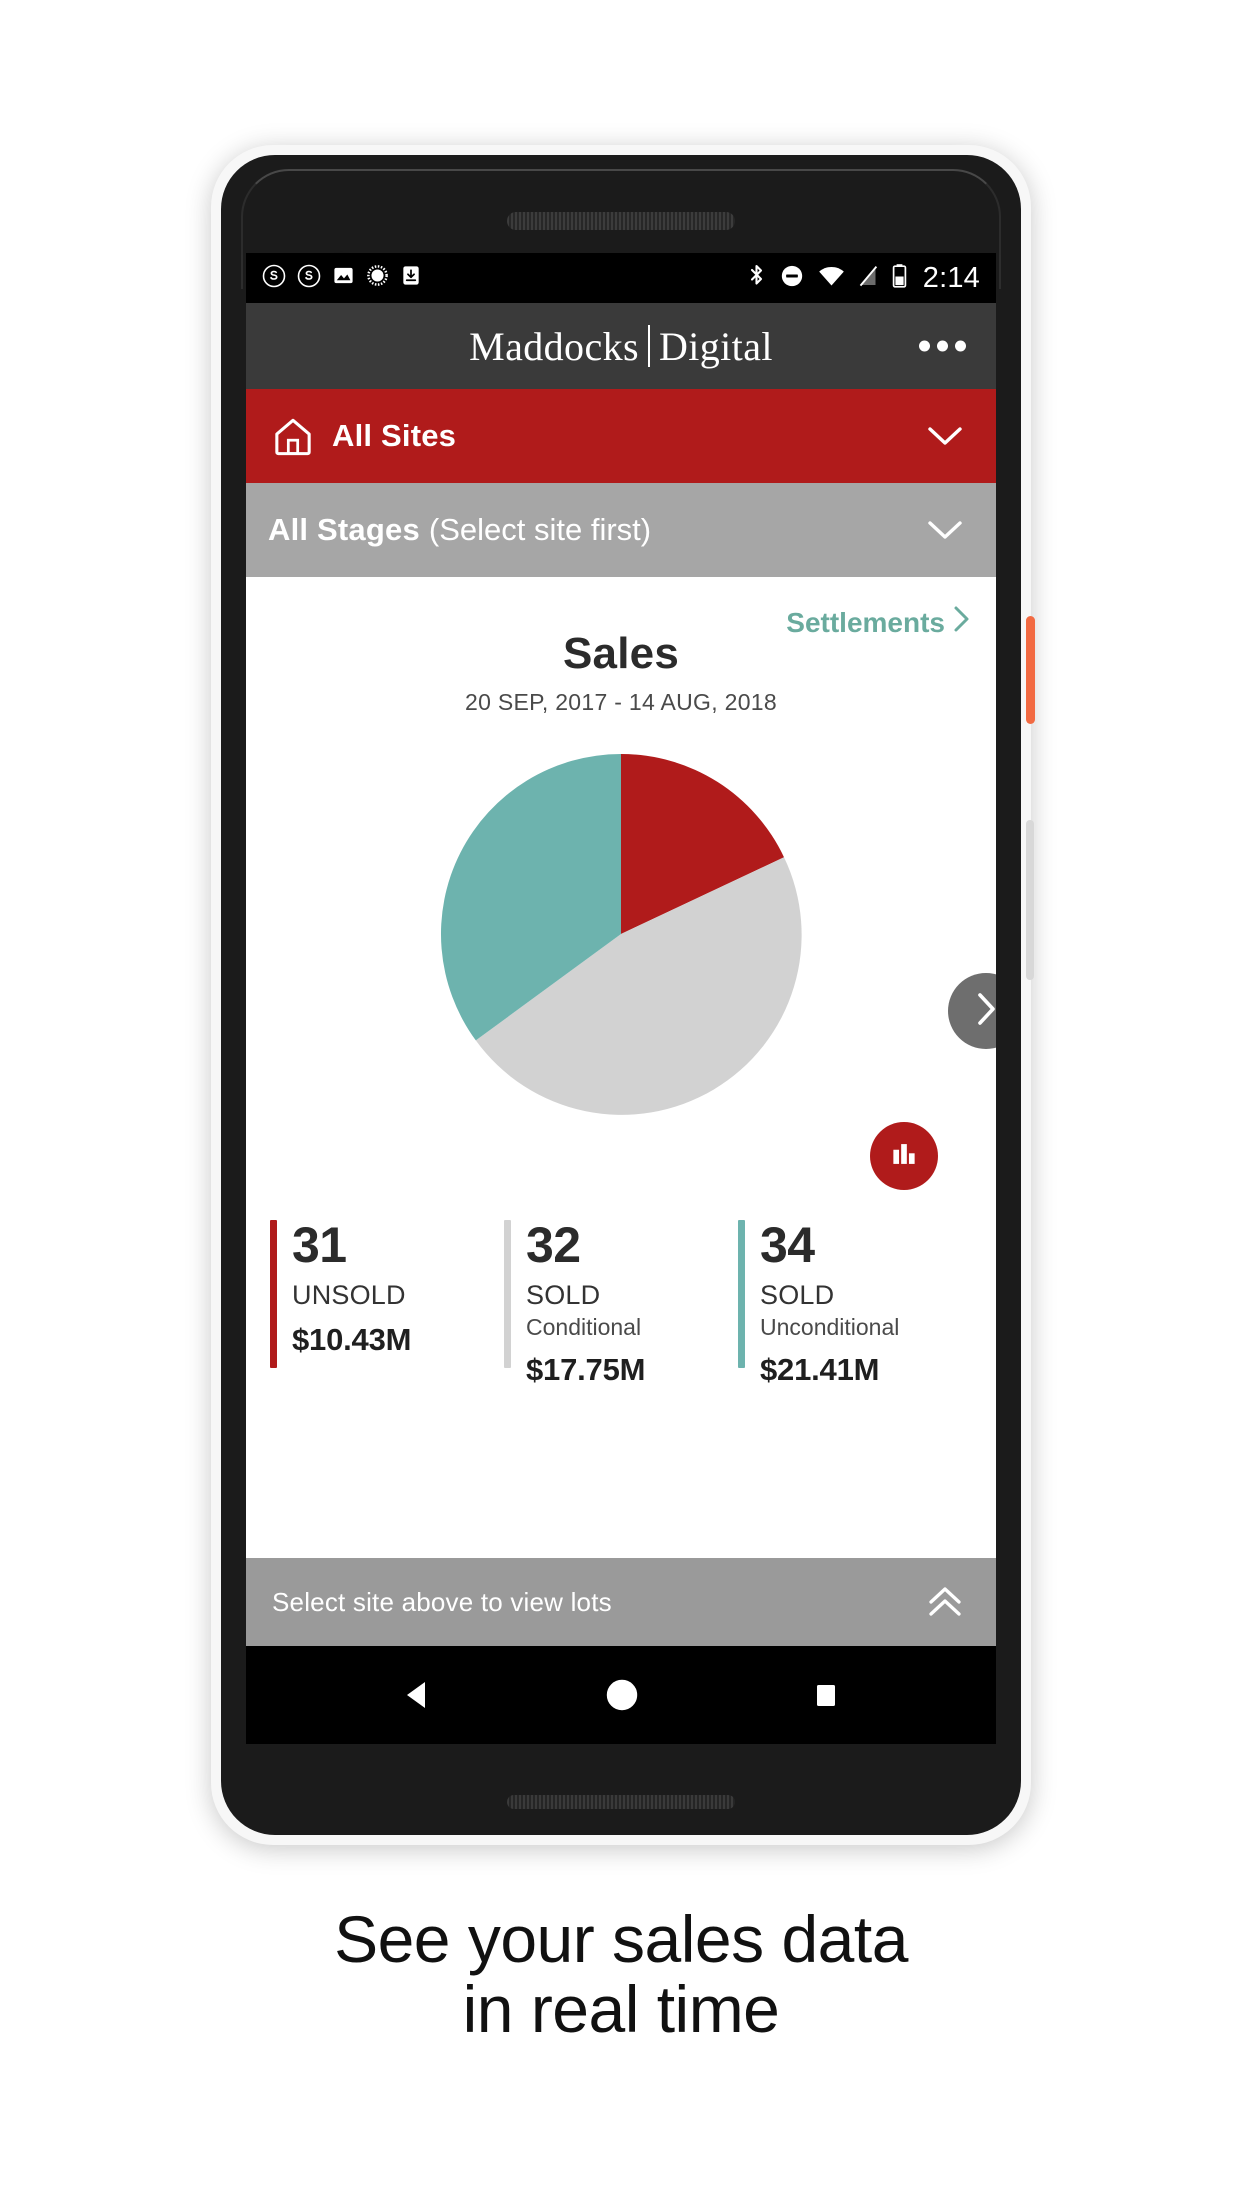 The image size is (1242, 2208). What do you see at coordinates (648, 346) in the screenshot?
I see `logo-divider` at bounding box center [648, 346].